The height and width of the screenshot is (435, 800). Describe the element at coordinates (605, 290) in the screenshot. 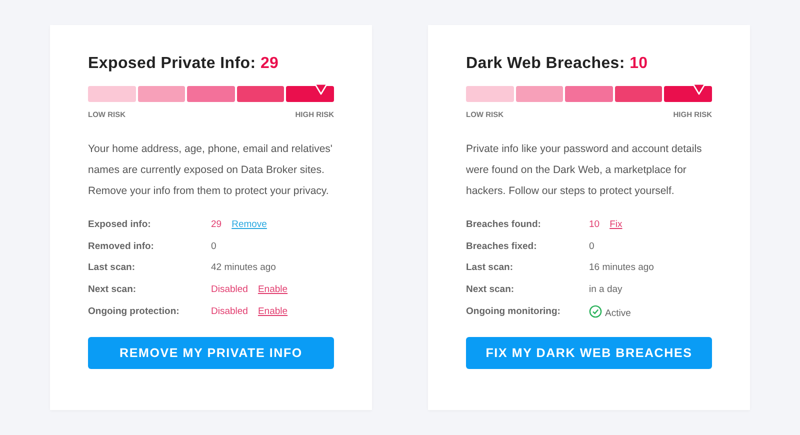

I see `detail-value: in a day` at that location.